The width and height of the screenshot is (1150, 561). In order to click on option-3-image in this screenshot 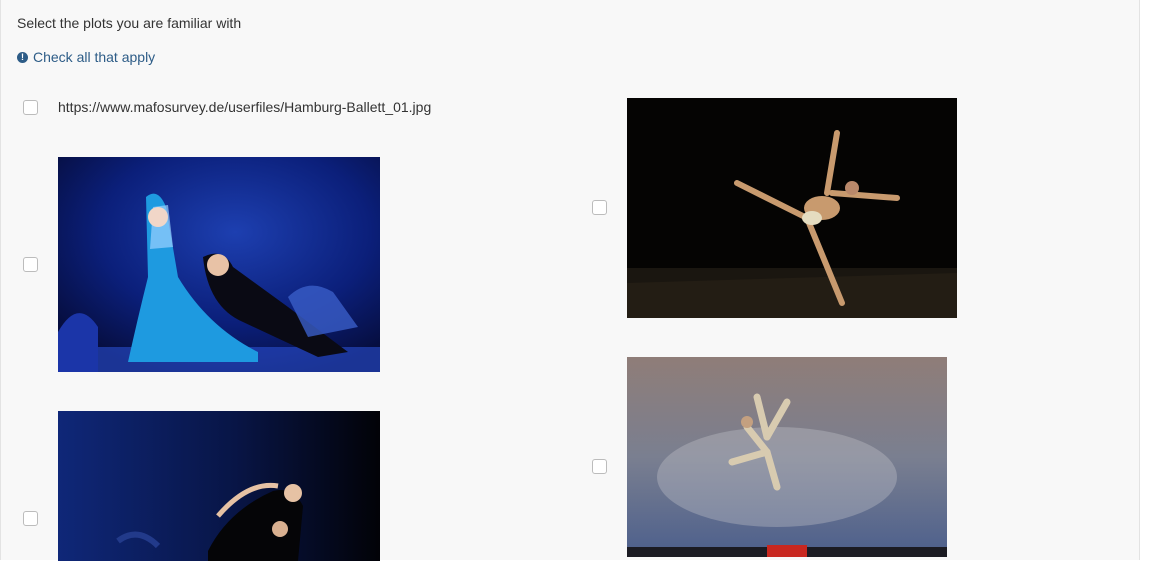, I will do `click(792, 208)`.